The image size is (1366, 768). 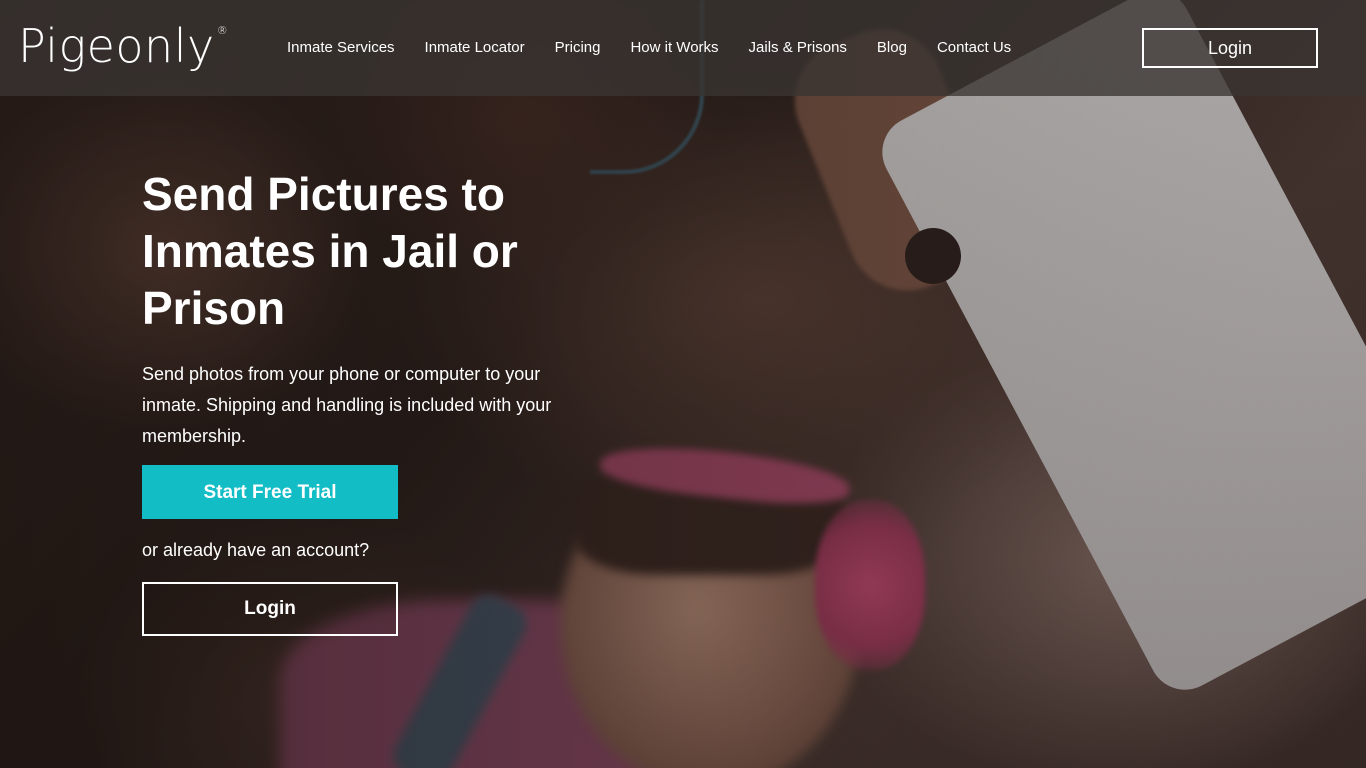 I want to click on hero-login-button: Login, so click(x=270, y=609).